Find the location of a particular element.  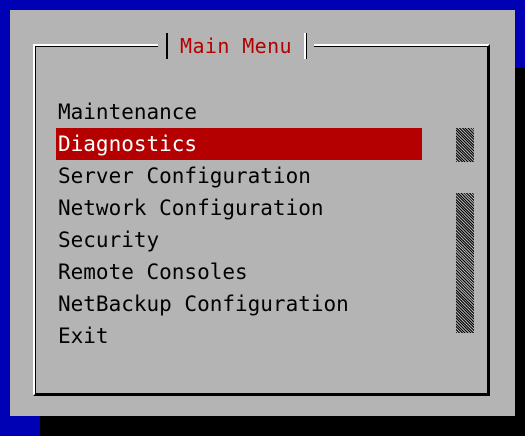

dialog-title: Main Menu is located at coordinates (236, 46).